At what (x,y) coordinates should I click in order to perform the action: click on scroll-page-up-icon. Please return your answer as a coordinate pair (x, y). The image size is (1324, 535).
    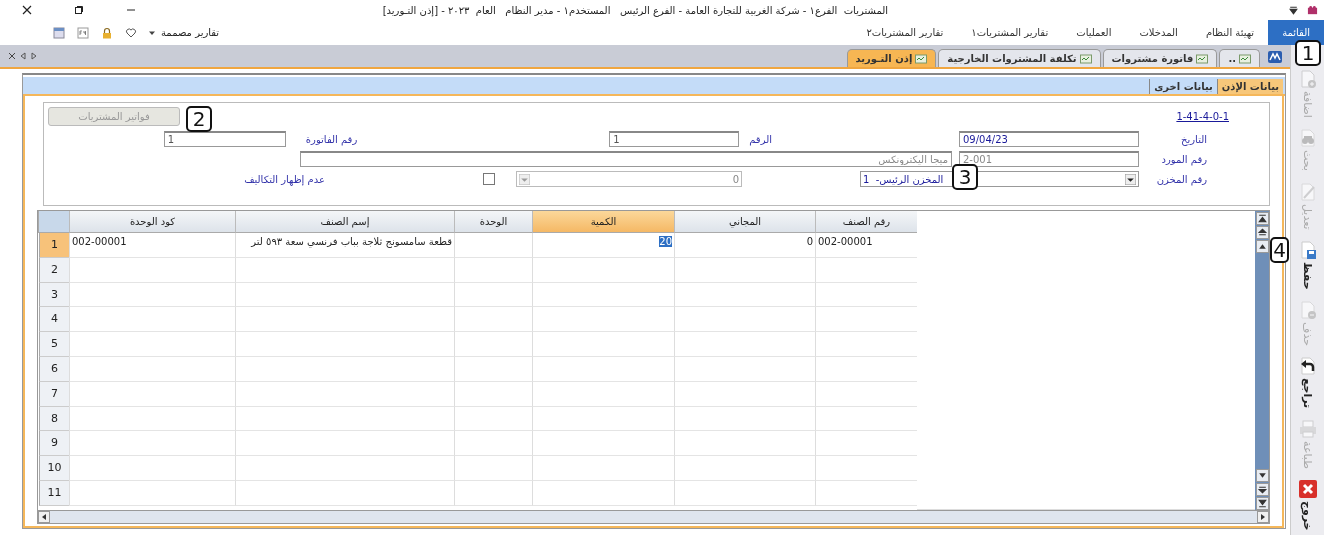
    Looking at the image, I should click on (1262, 232).